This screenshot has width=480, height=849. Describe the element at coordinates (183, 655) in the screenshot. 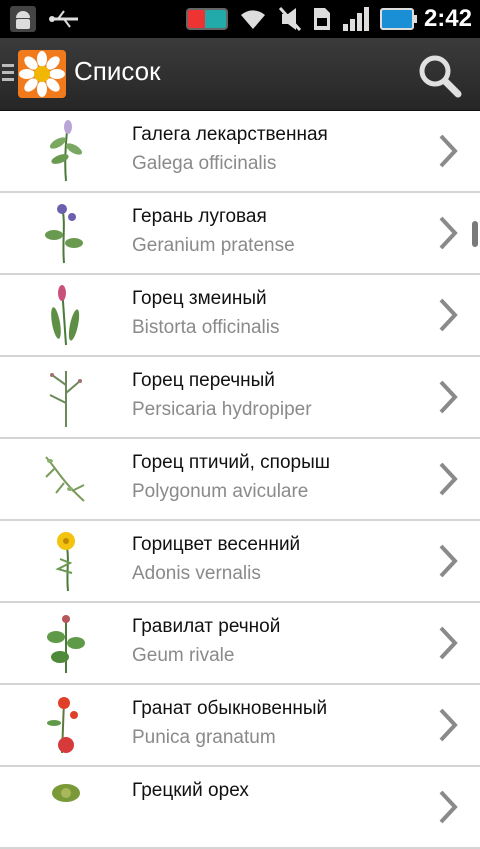

I see `item-subtitle: Geum rivale` at that location.